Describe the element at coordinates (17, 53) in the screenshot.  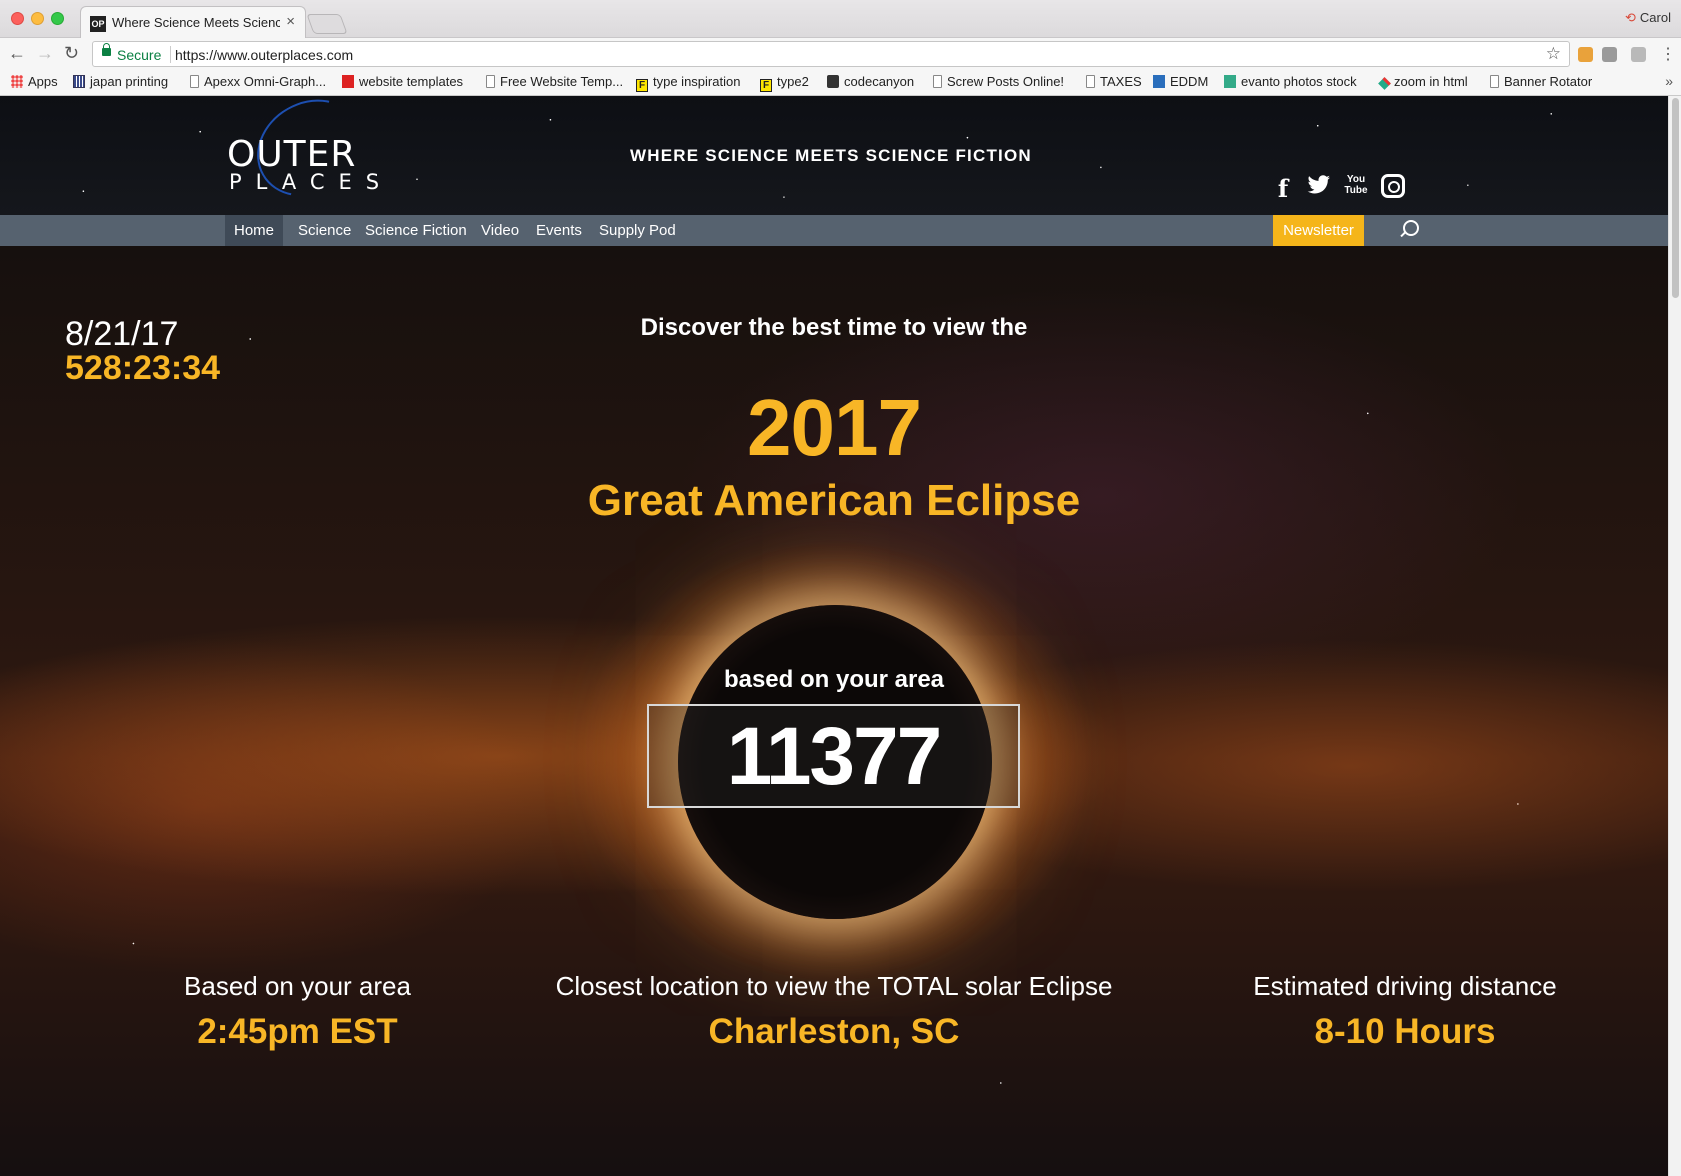
I see `back-arrow-icon: ←` at that location.